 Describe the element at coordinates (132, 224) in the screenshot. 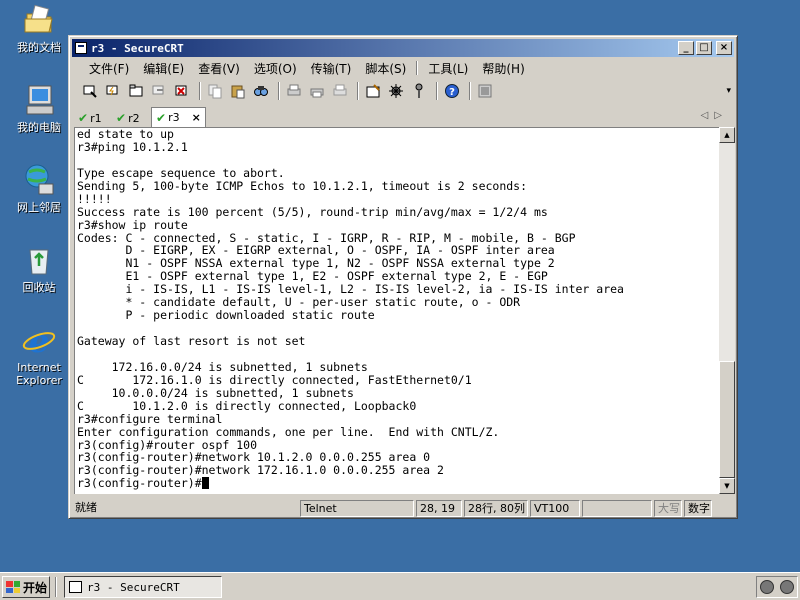

I see `terminal-line: r3#show ip route` at that location.